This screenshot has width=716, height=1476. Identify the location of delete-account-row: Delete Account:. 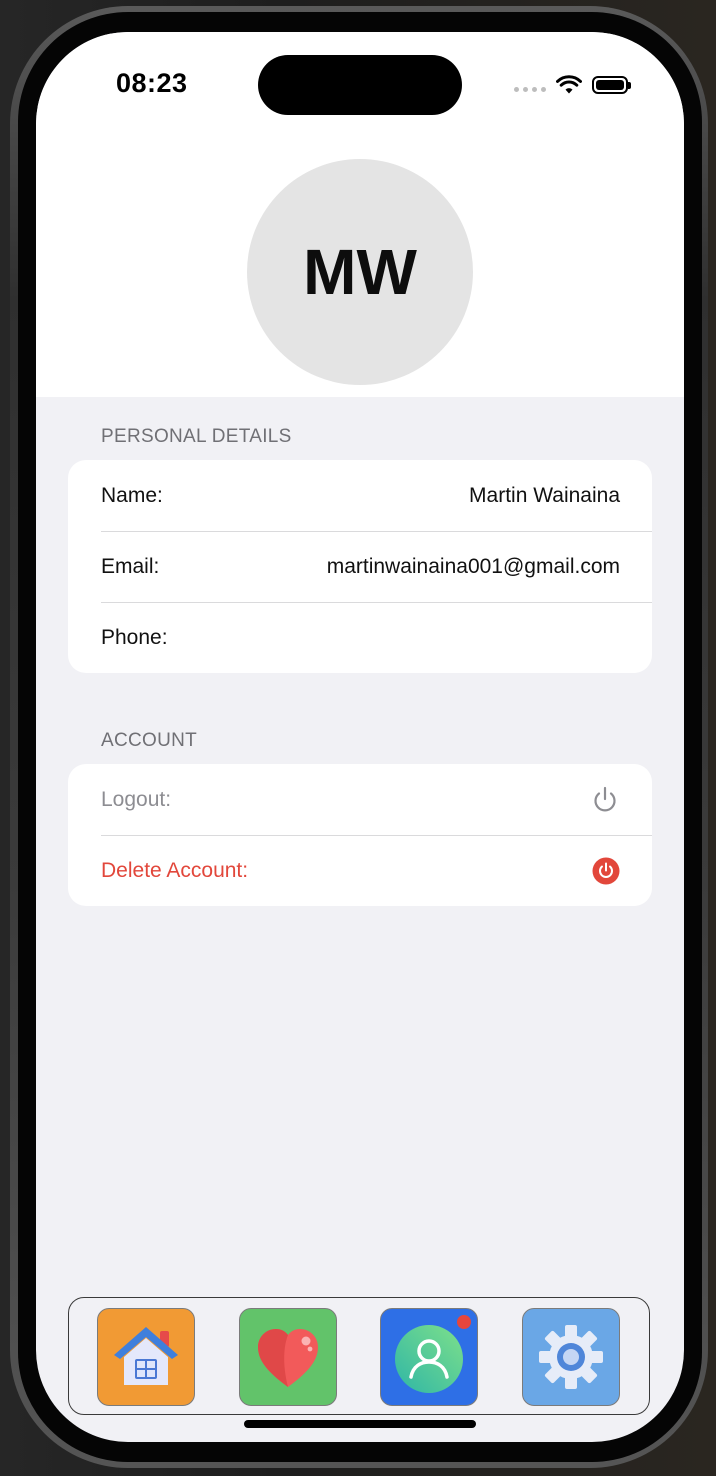
(360, 870).